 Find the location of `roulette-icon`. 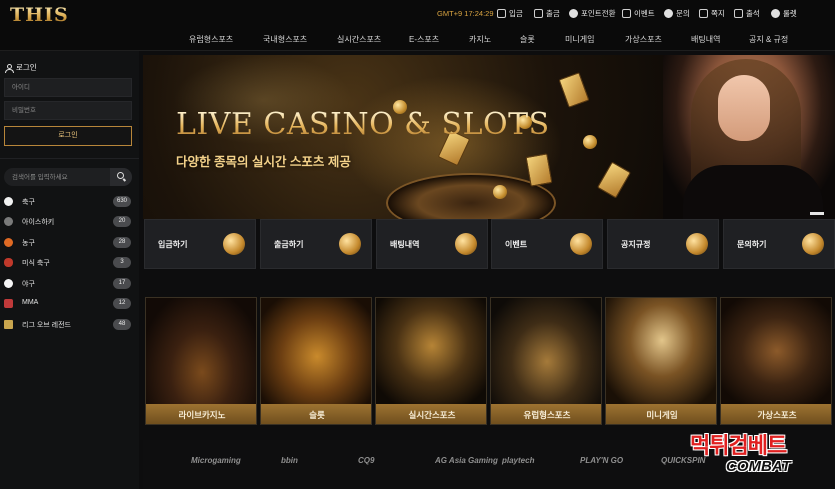

roulette-icon is located at coordinates (775, 13).